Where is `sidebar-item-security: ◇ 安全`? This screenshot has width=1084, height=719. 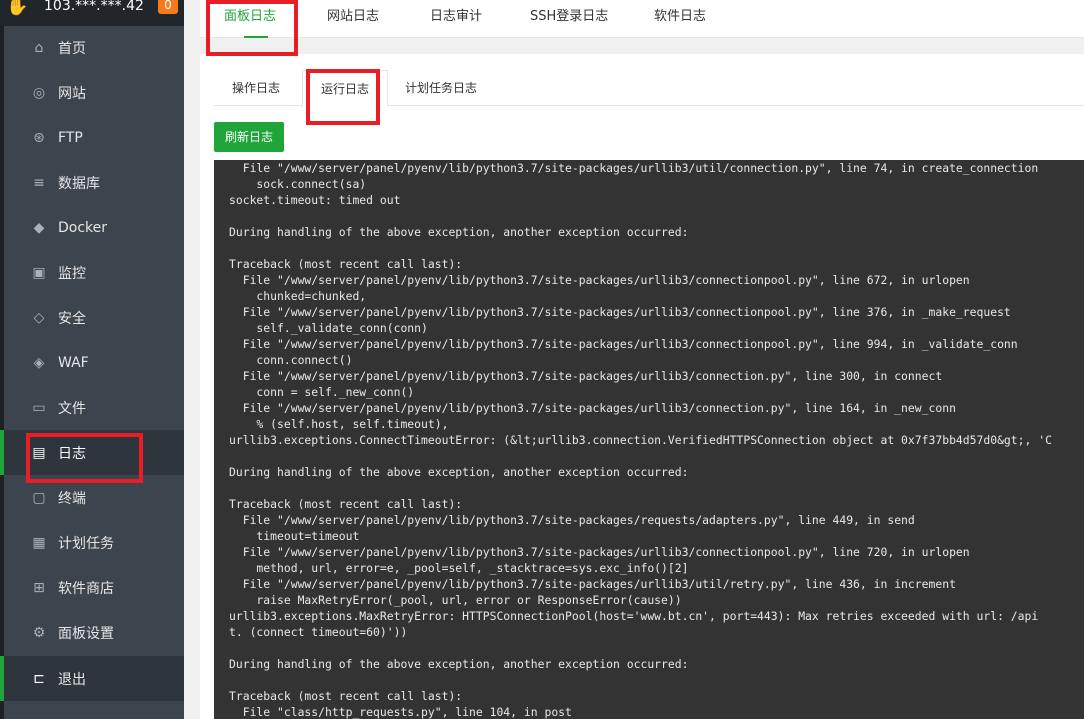 sidebar-item-security: ◇ 安全 is located at coordinates (92, 317).